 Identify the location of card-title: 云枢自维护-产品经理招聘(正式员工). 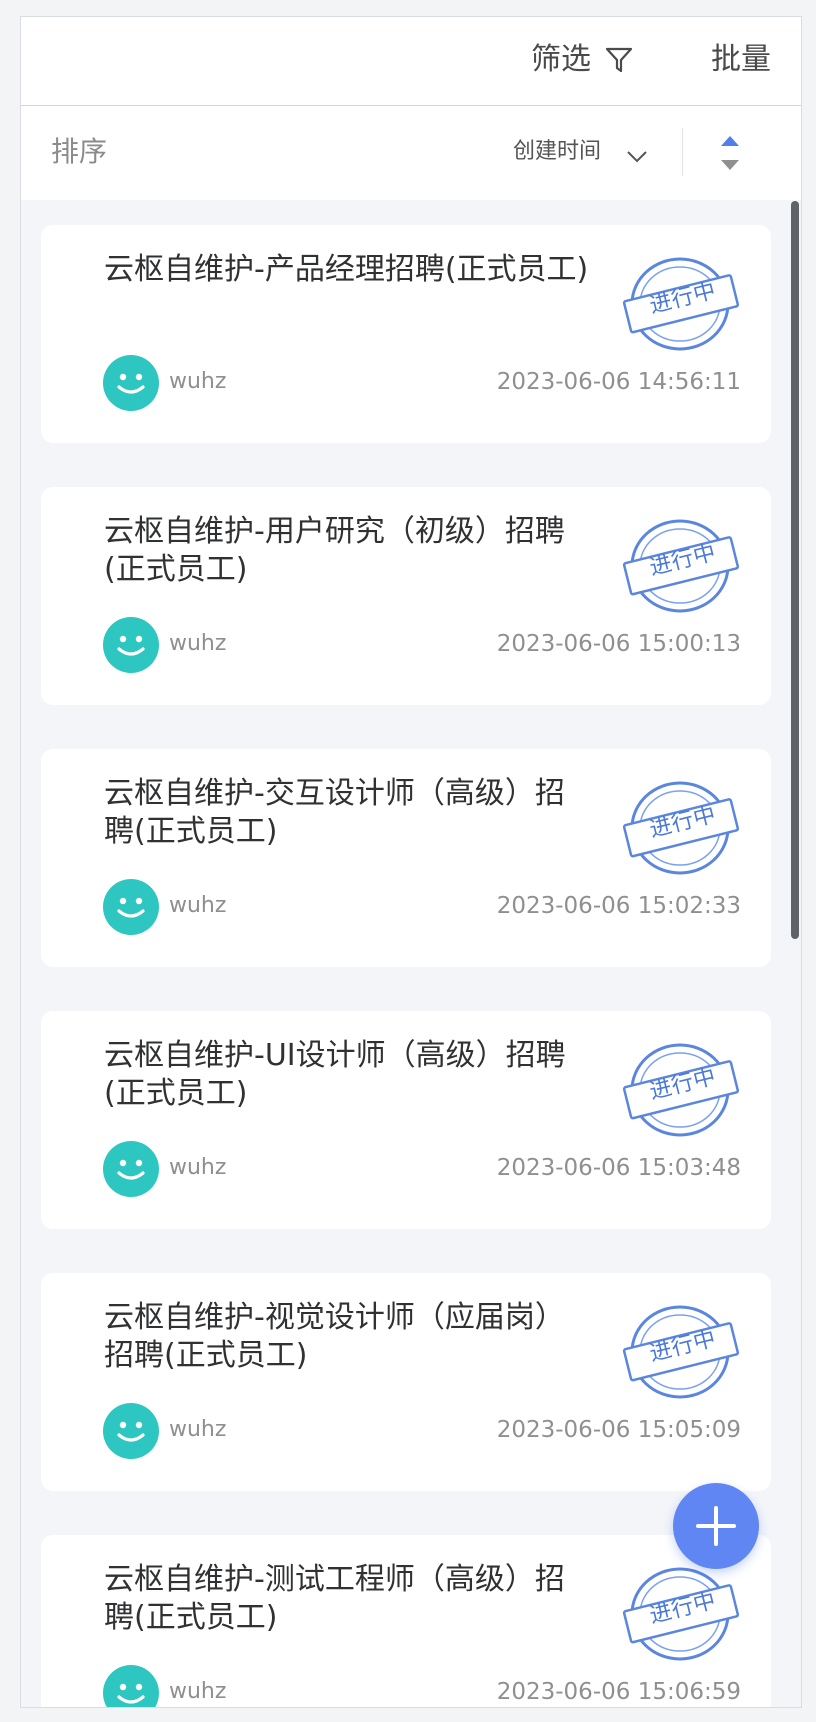
(346, 269).